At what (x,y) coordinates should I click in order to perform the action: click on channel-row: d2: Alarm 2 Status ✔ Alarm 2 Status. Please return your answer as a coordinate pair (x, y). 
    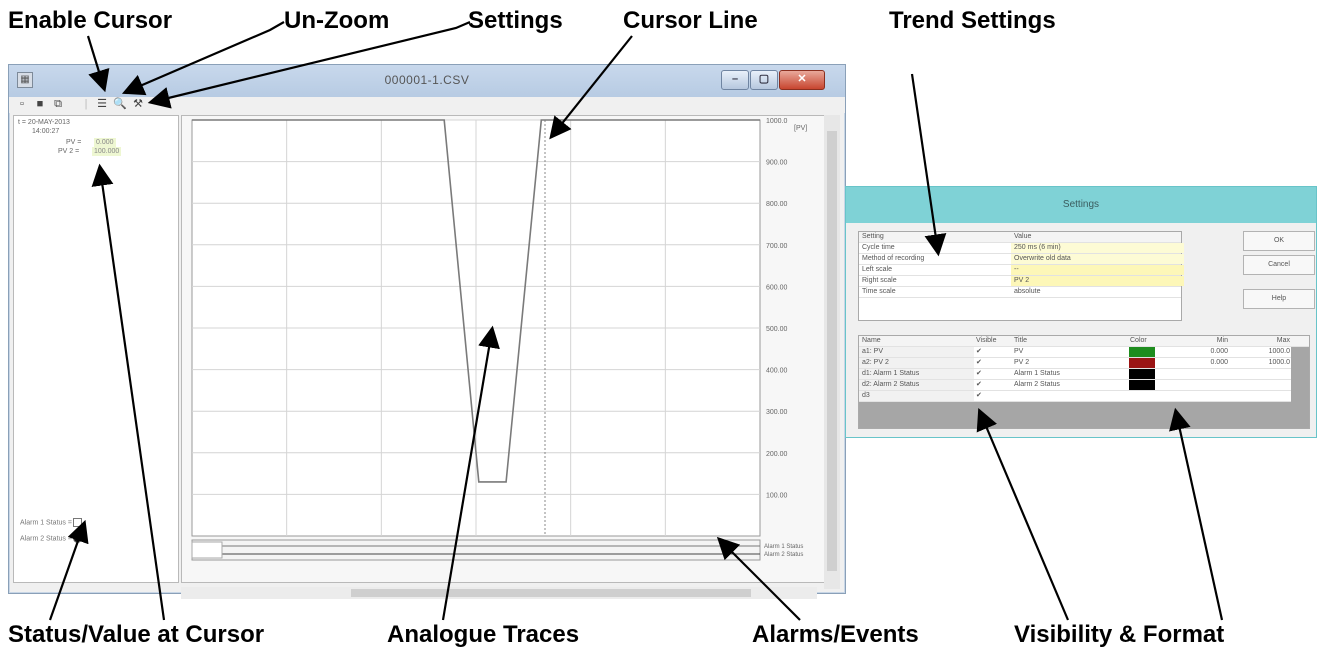
    Looking at the image, I should click on (1075, 385).